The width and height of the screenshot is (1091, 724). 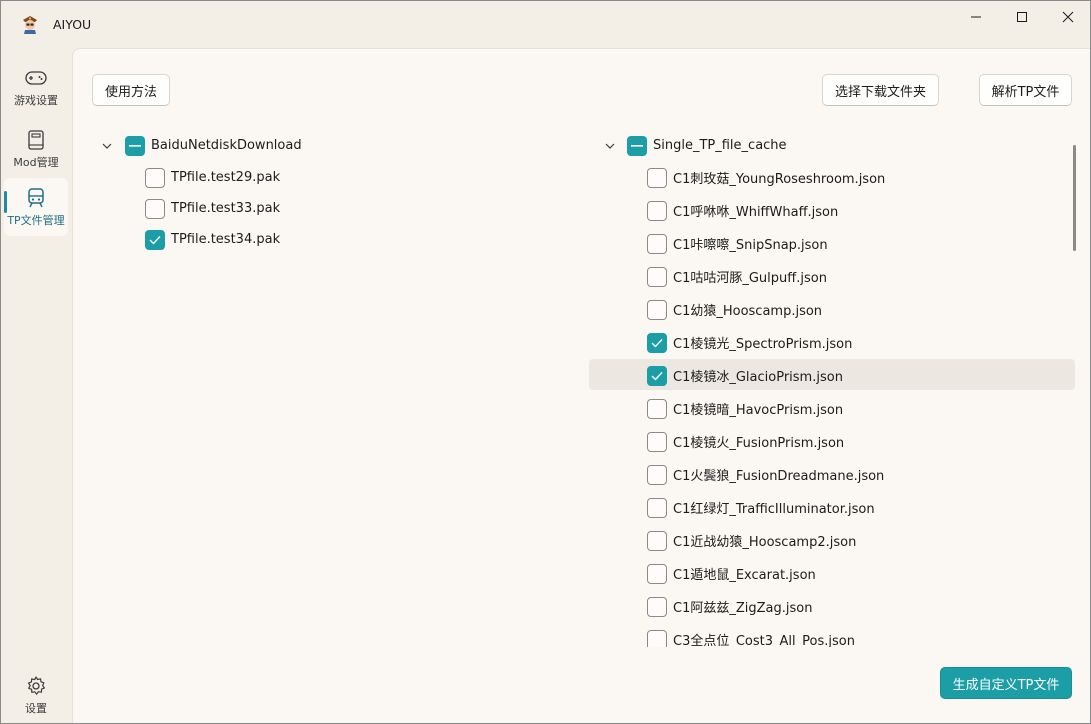 I want to click on file-row: C1幼猿_Hooscamp.json, so click(x=734, y=309).